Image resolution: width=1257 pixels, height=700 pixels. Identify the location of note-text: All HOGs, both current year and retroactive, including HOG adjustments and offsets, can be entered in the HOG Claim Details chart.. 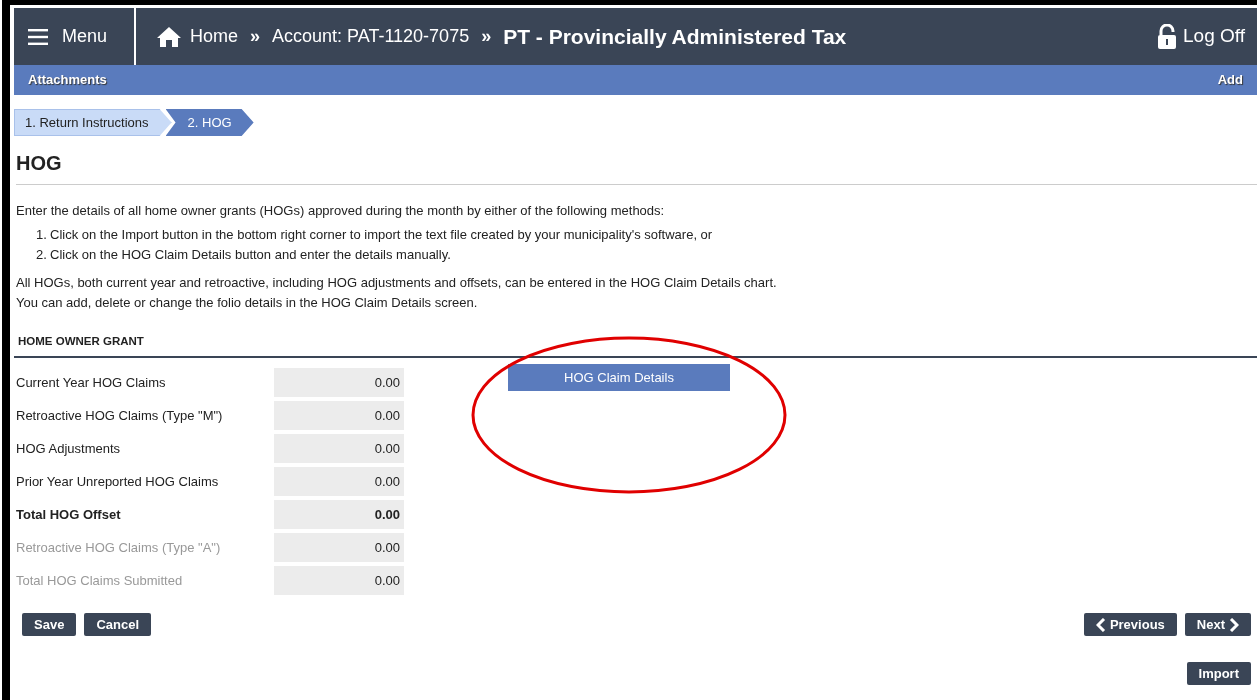
(397, 283).